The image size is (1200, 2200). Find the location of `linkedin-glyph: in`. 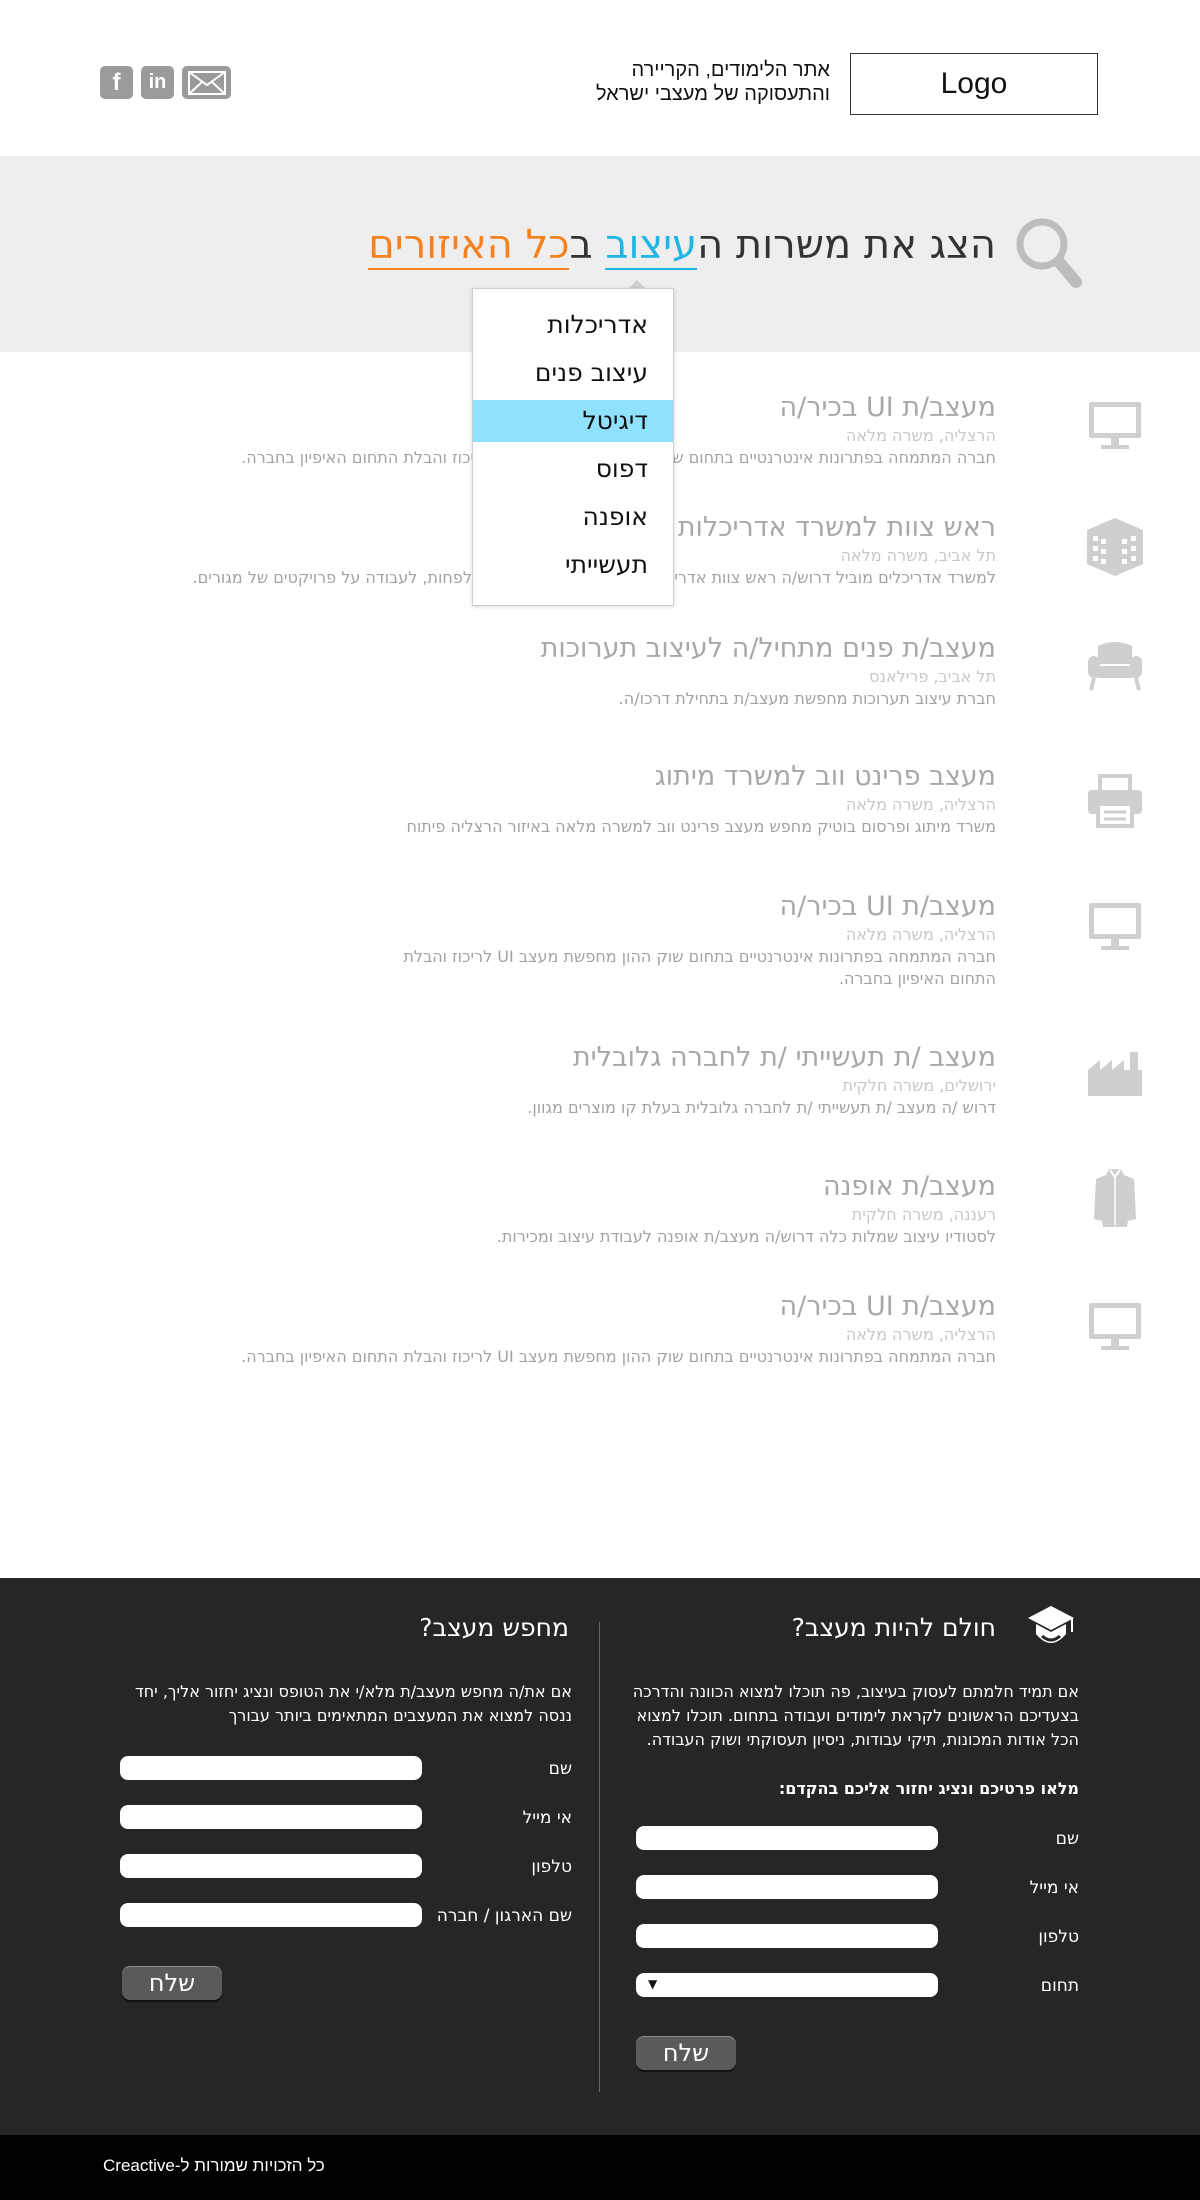

linkedin-glyph: in is located at coordinates (157, 82).